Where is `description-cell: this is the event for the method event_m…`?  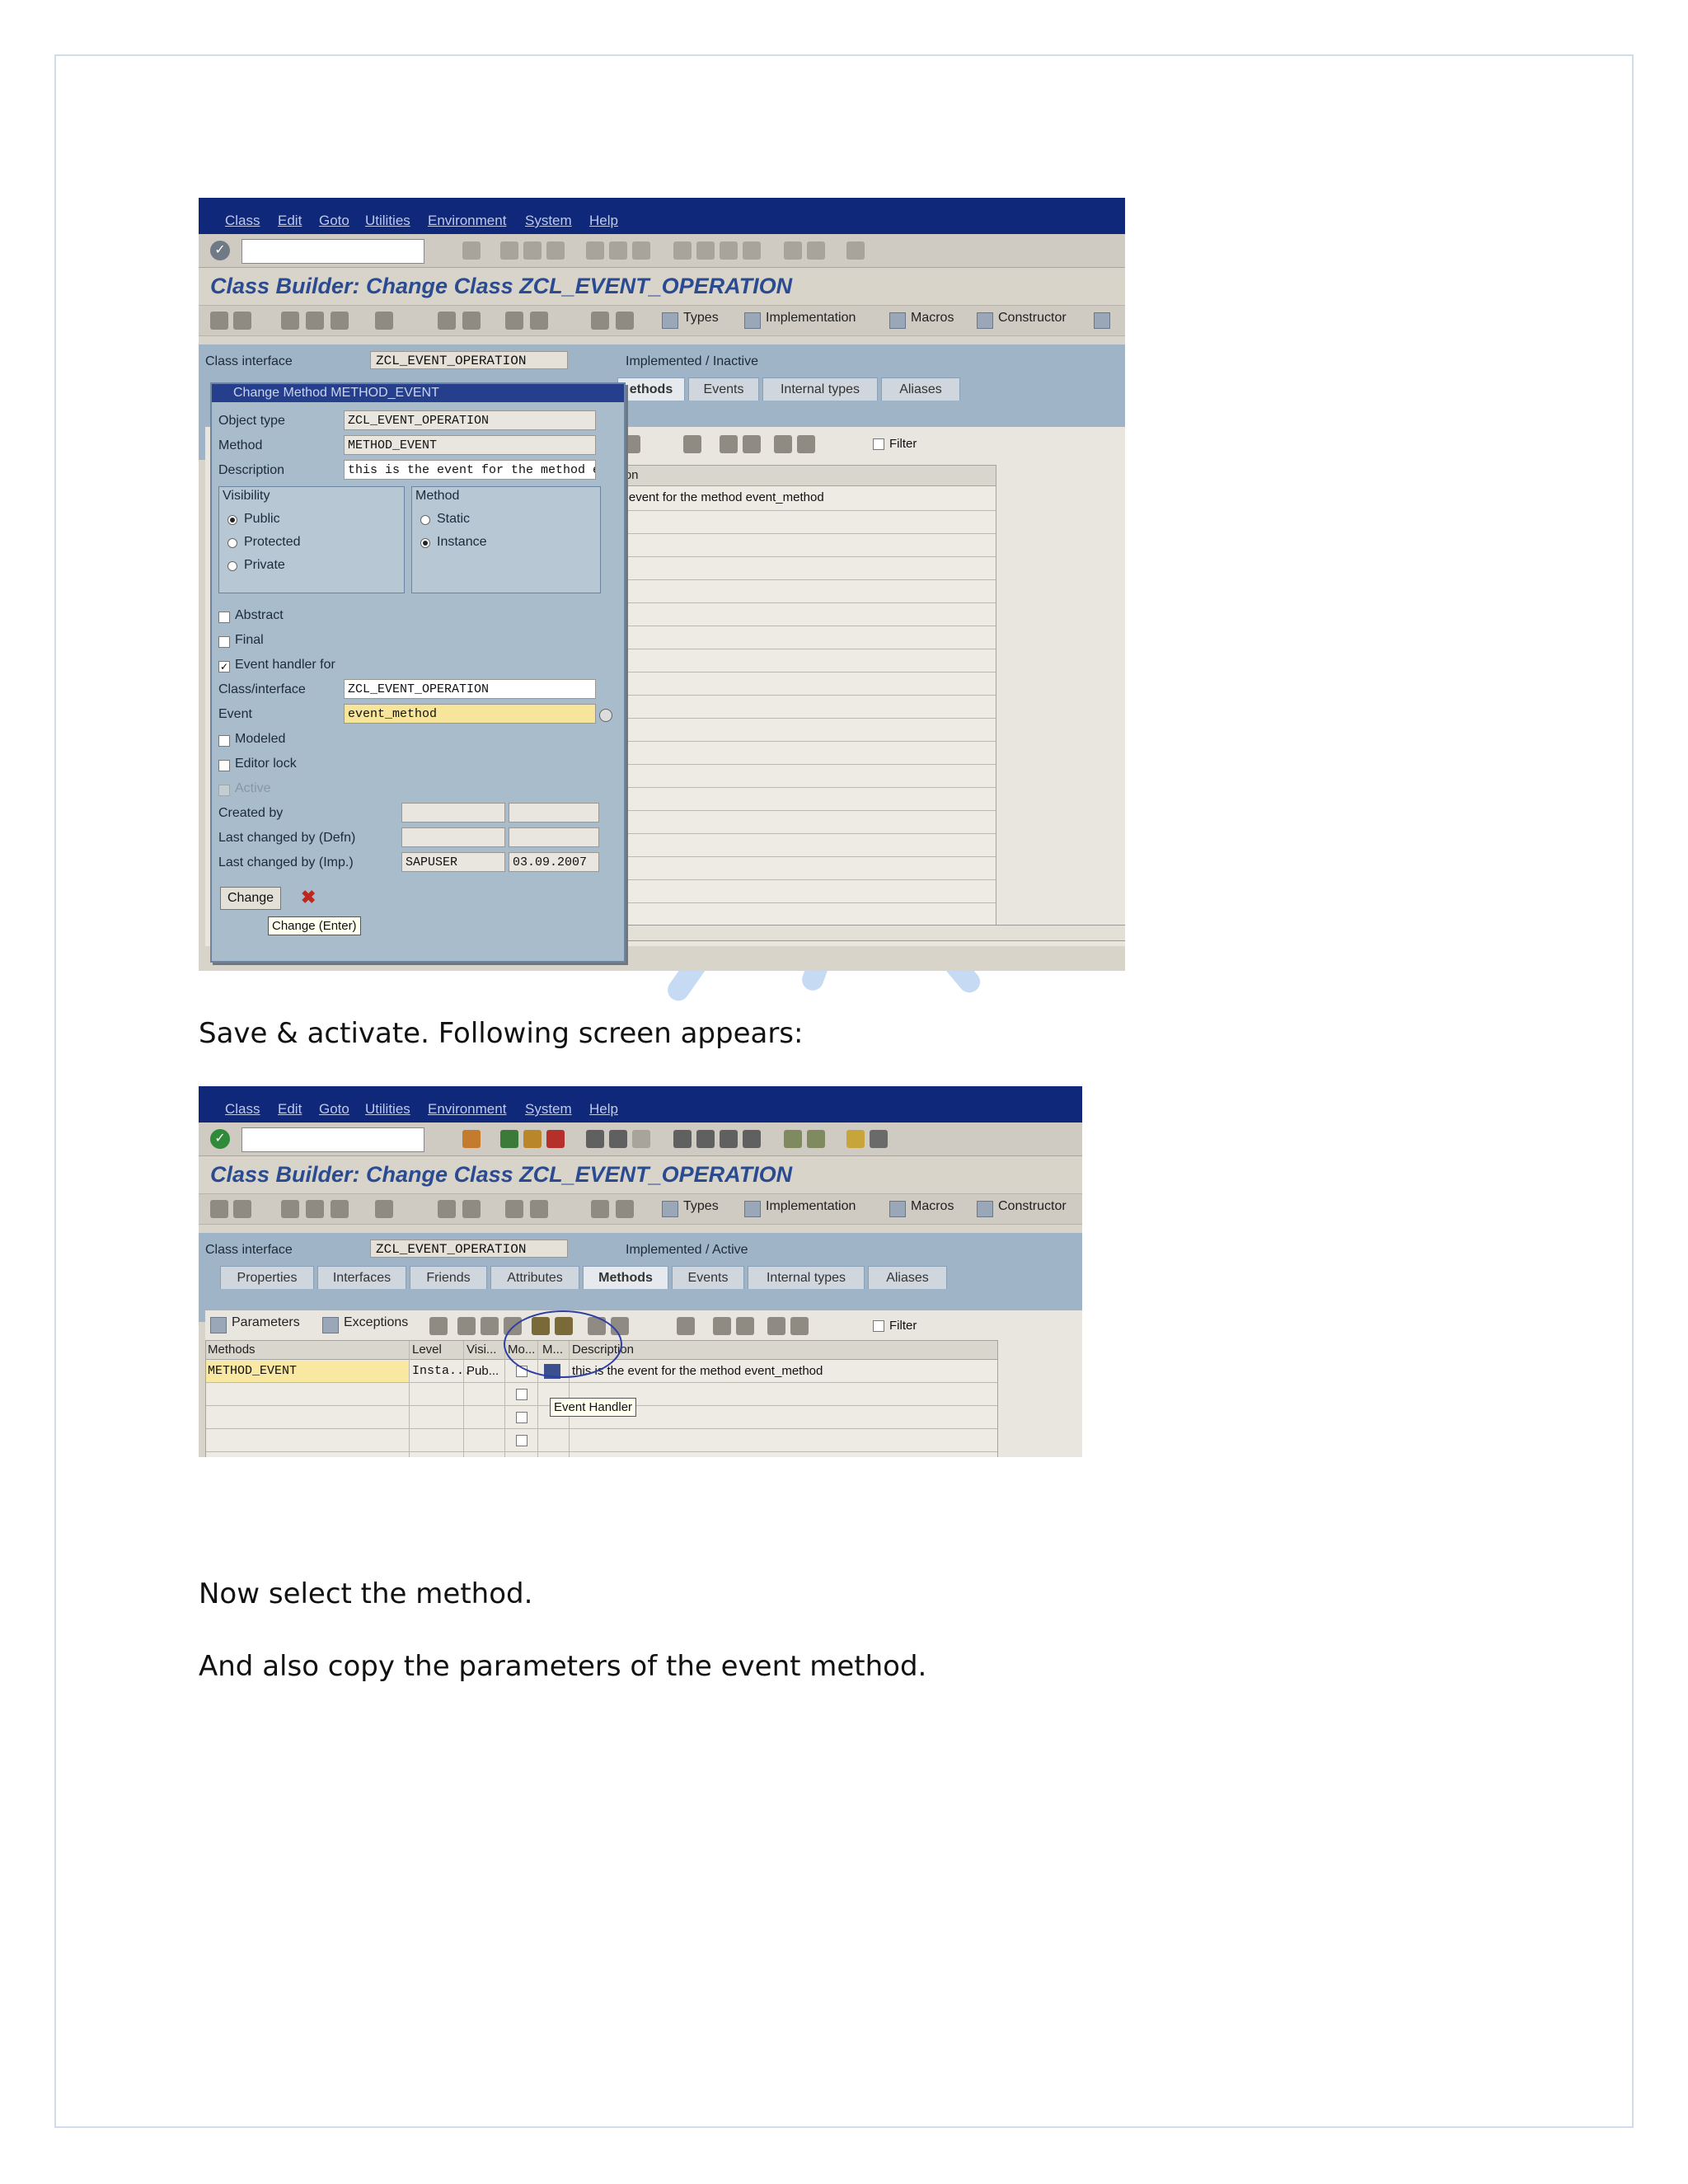 description-cell: this is the event for the method event_m… is located at coordinates (697, 1371).